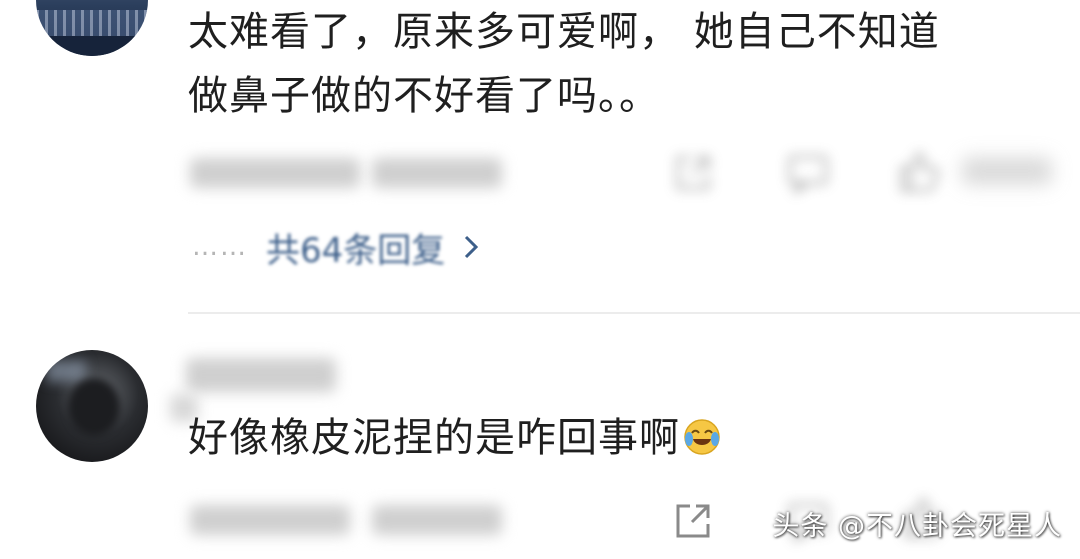 This screenshot has width=1080, height=559. I want to click on comment-text-line: 好像橡皮泥捏的是咋回事啊, so click(434, 438).